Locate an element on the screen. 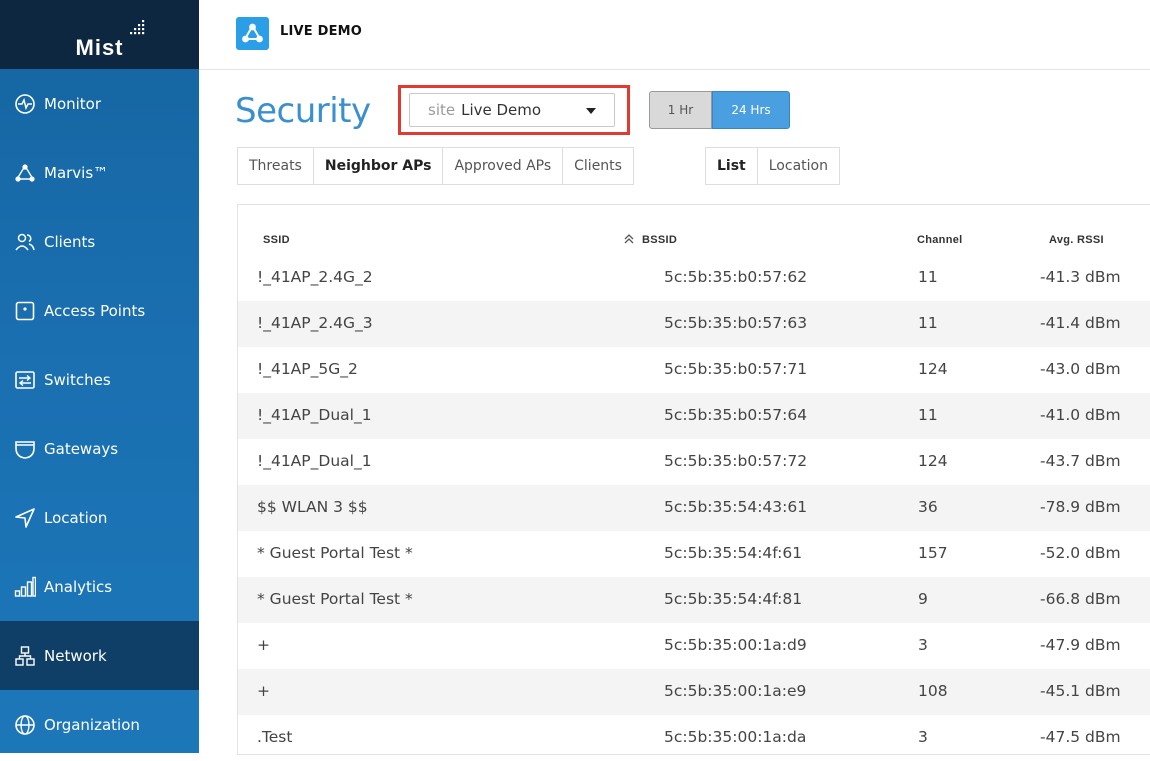 The width and height of the screenshot is (1150, 761). sidebar-item-access-points: Access Points is located at coordinates (99, 310).